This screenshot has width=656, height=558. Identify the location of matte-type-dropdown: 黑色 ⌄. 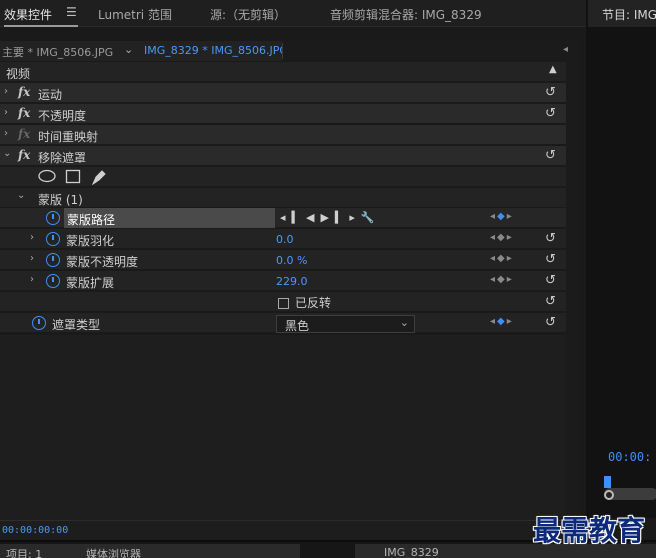
(345, 324).